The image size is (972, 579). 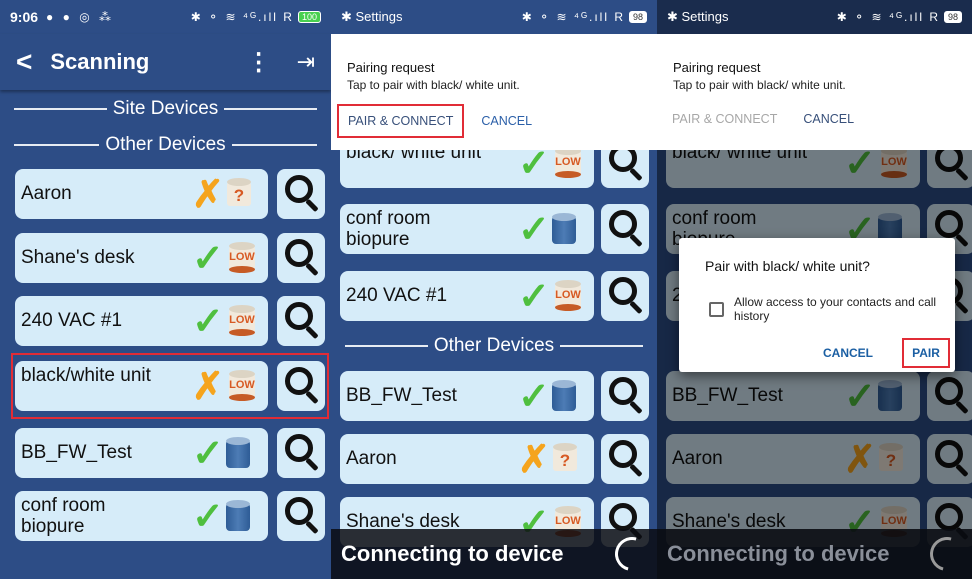 I want to click on dialog-pair-button: PAIR, so click(x=926, y=353).